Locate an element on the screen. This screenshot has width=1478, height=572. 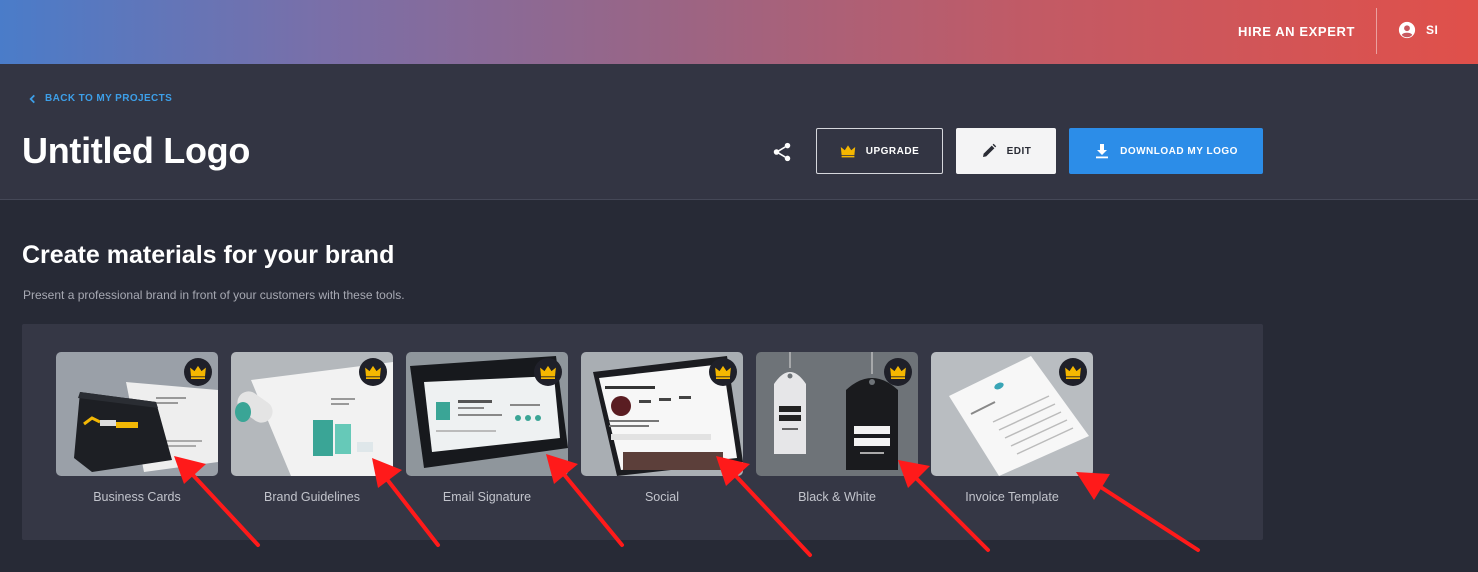
tile-label: Business Cards is located at coordinates (137, 497).